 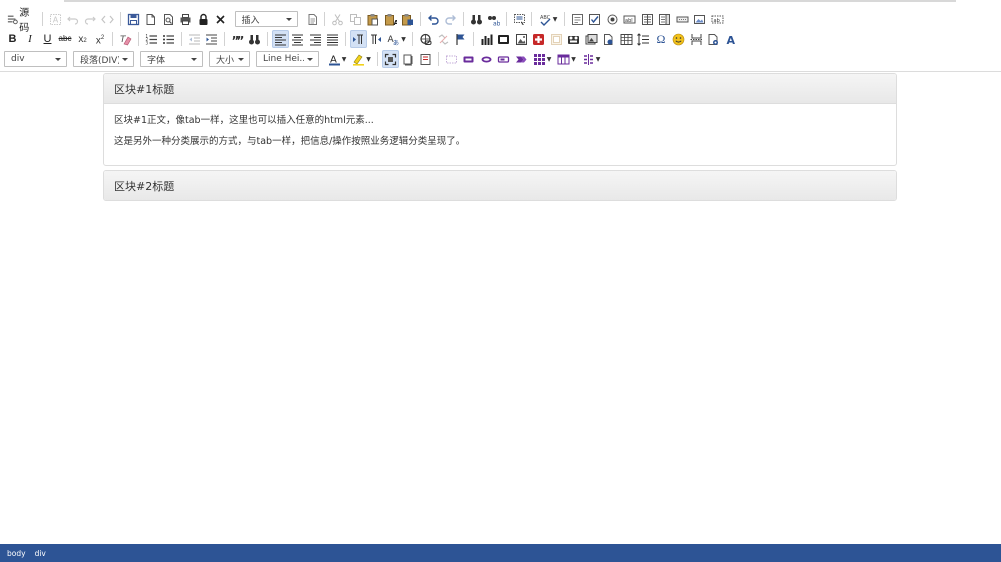 What do you see at coordinates (332, 39) in the screenshot?
I see `align-justify-button` at bounding box center [332, 39].